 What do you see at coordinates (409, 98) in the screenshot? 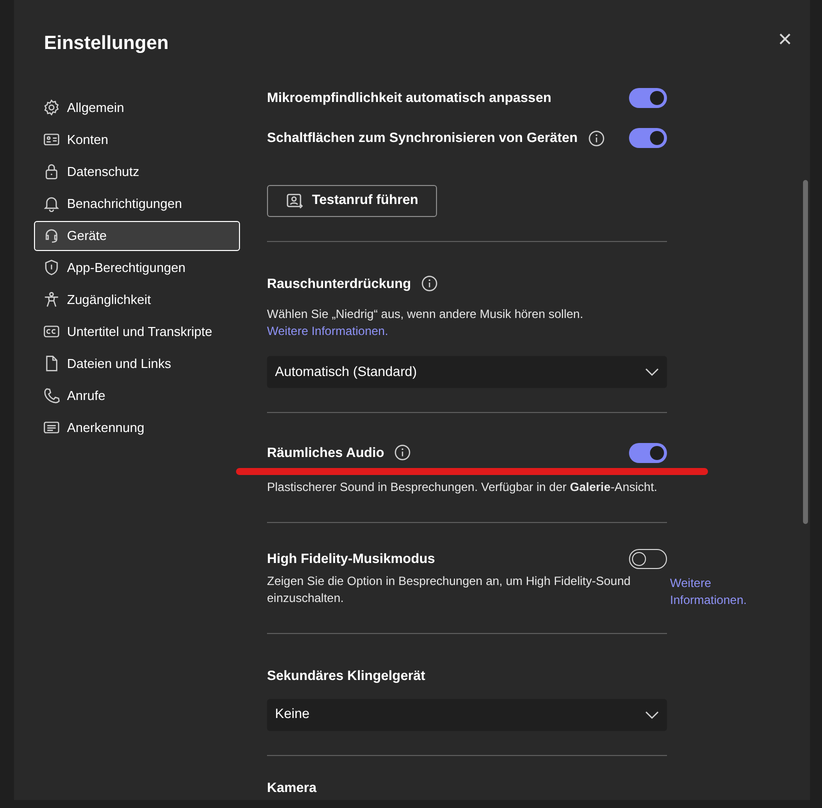
I see `setting-title: Mikroempfindlichkeit automatisch anpassen` at bounding box center [409, 98].